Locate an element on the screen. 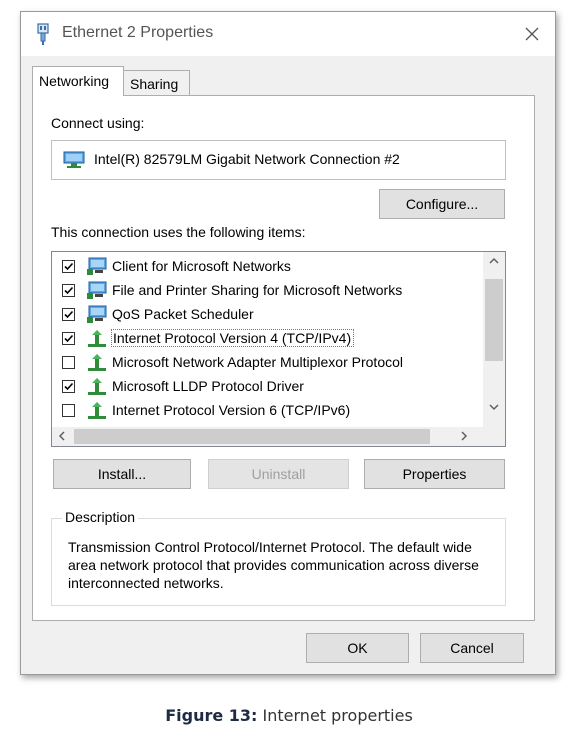 This screenshot has width=578, height=737. close-icon is located at coordinates (532, 34).